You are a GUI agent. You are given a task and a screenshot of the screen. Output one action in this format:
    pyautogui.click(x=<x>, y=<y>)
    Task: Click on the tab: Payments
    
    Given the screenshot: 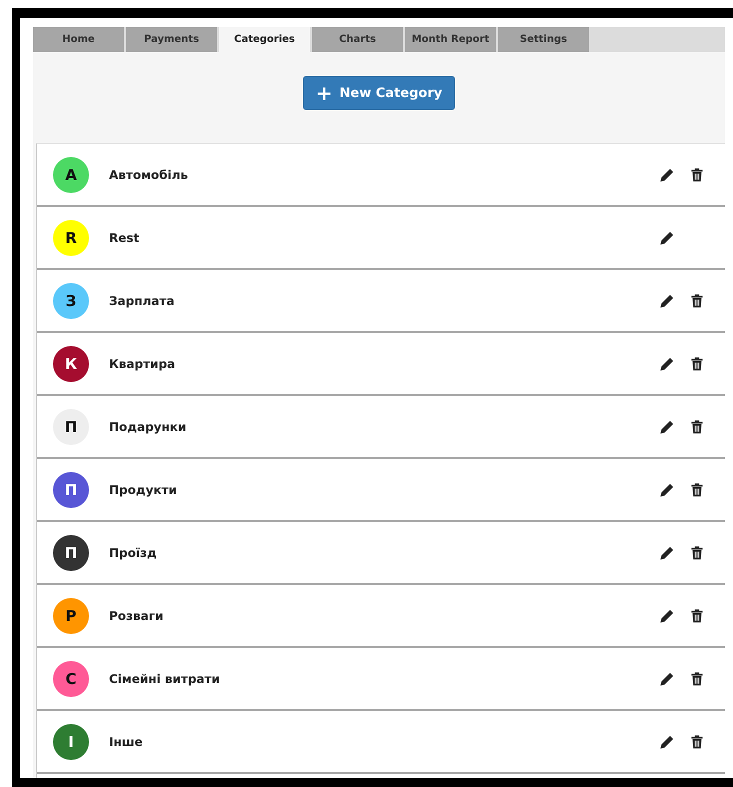 What is the action you would take?
    pyautogui.click(x=171, y=39)
    